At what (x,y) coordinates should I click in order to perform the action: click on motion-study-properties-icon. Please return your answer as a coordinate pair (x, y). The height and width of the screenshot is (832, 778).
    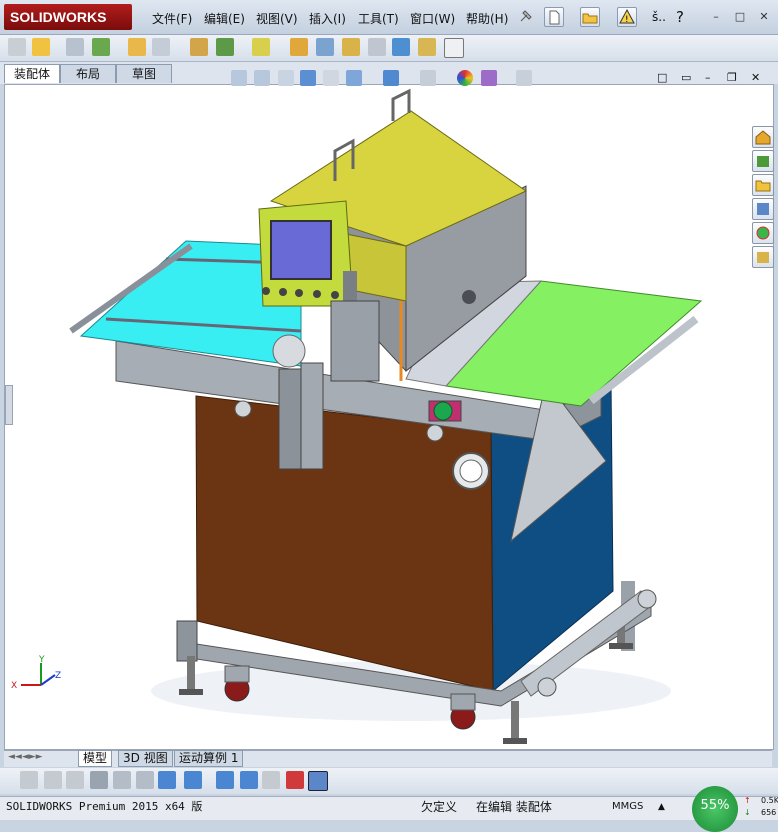
    Looking at the image, I should click on (295, 780).